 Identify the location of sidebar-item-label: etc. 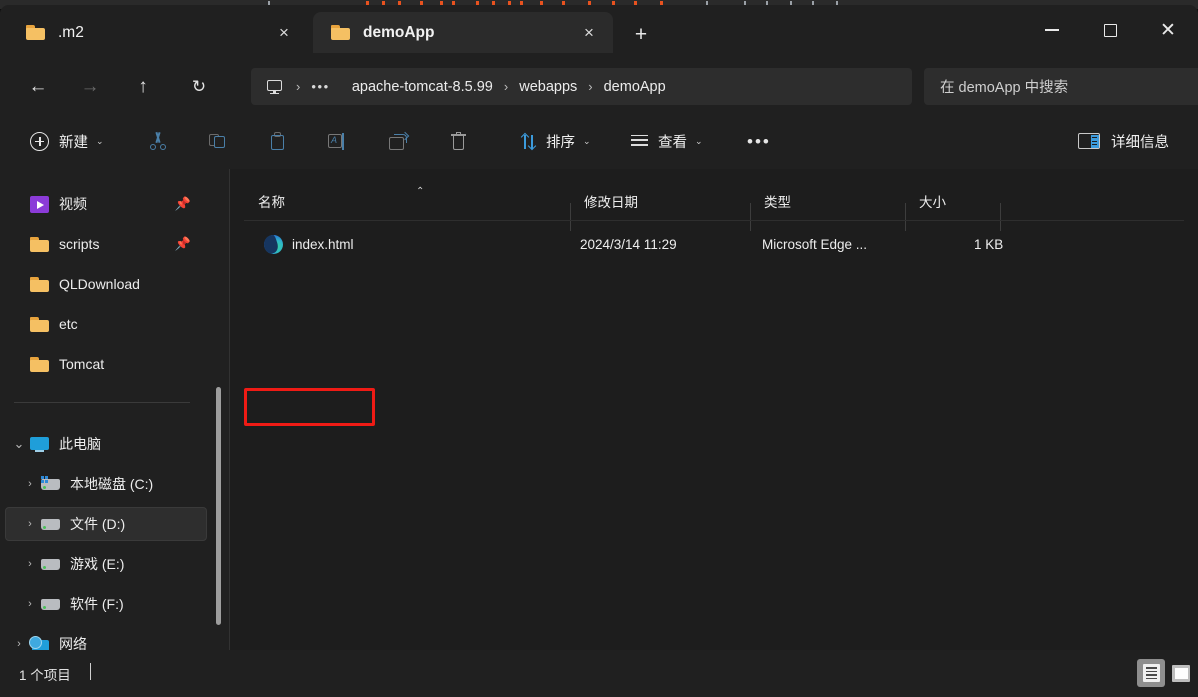
(68, 324).